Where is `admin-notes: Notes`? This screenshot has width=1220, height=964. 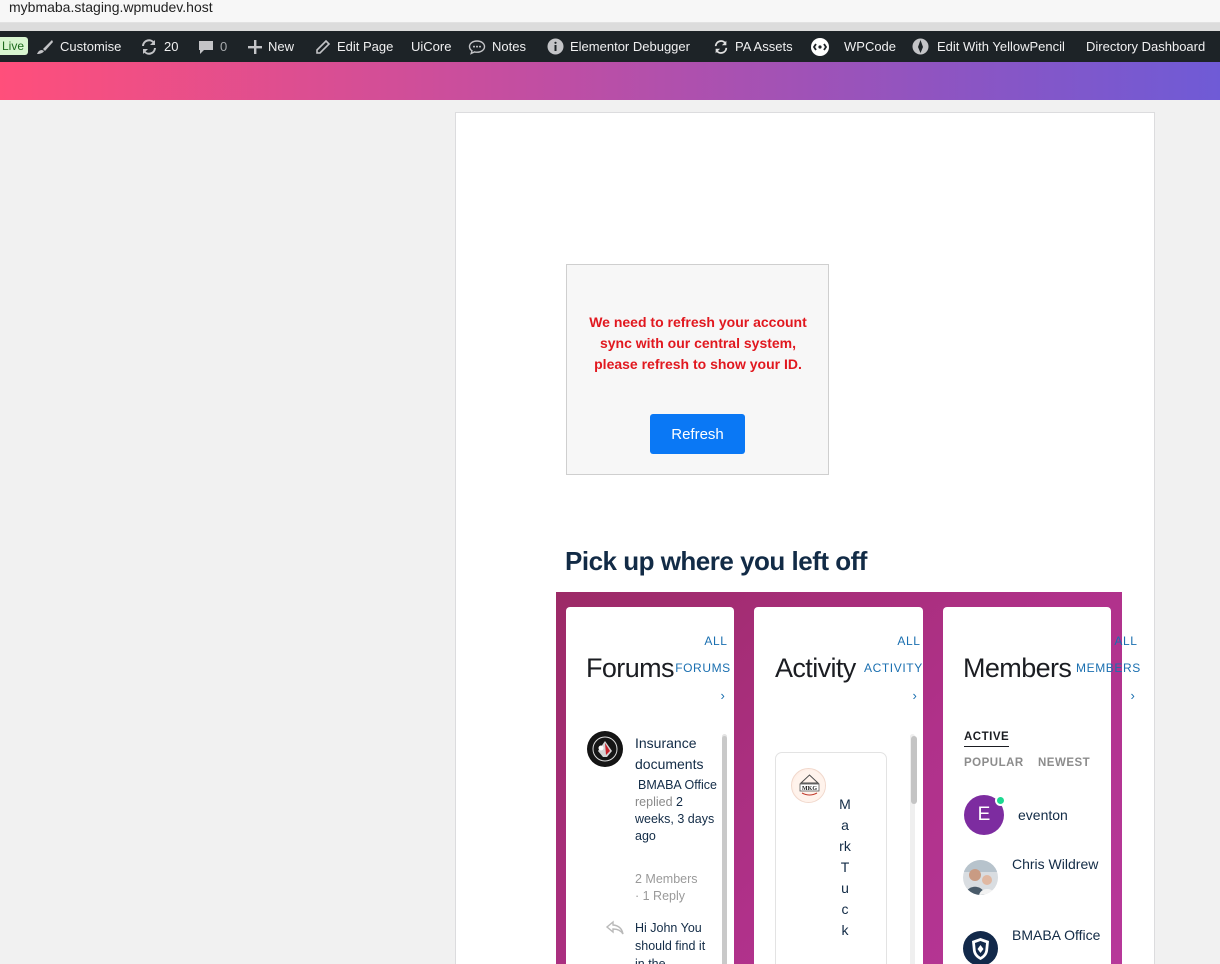 admin-notes: Notes is located at coordinates (497, 46).